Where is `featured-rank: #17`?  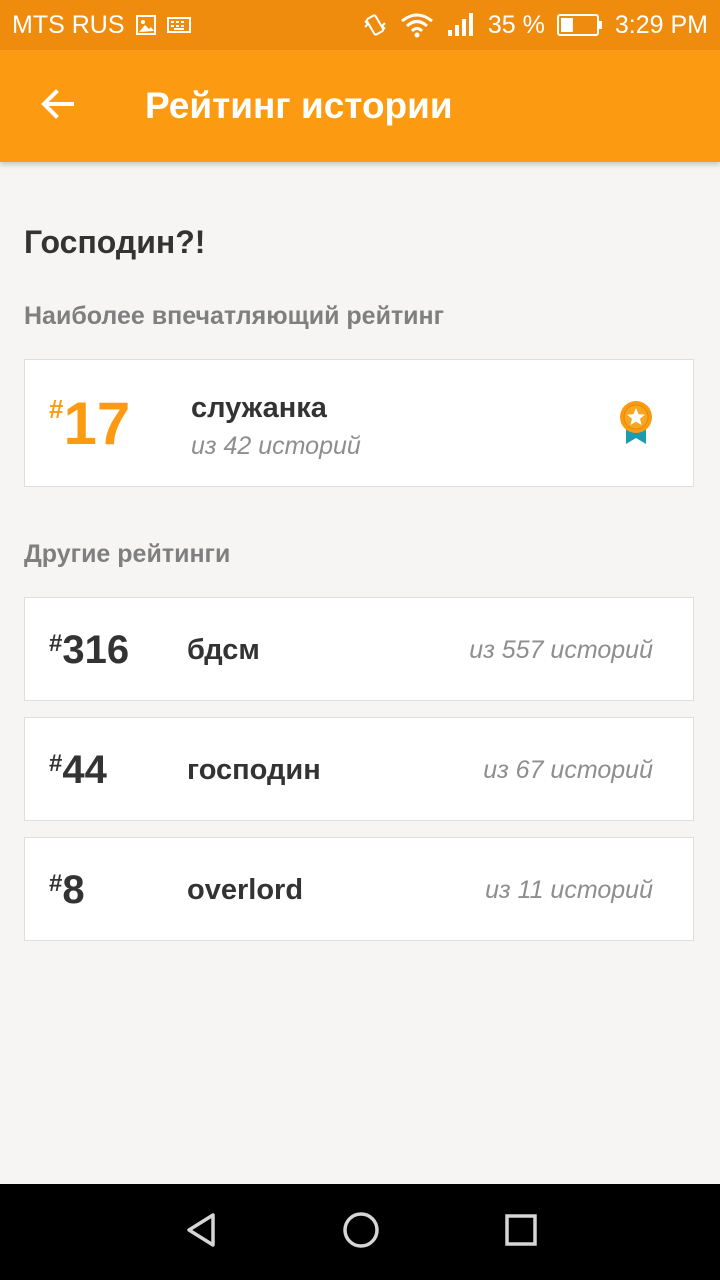 featured-rank: #17 is located at coordinates (89, 424).